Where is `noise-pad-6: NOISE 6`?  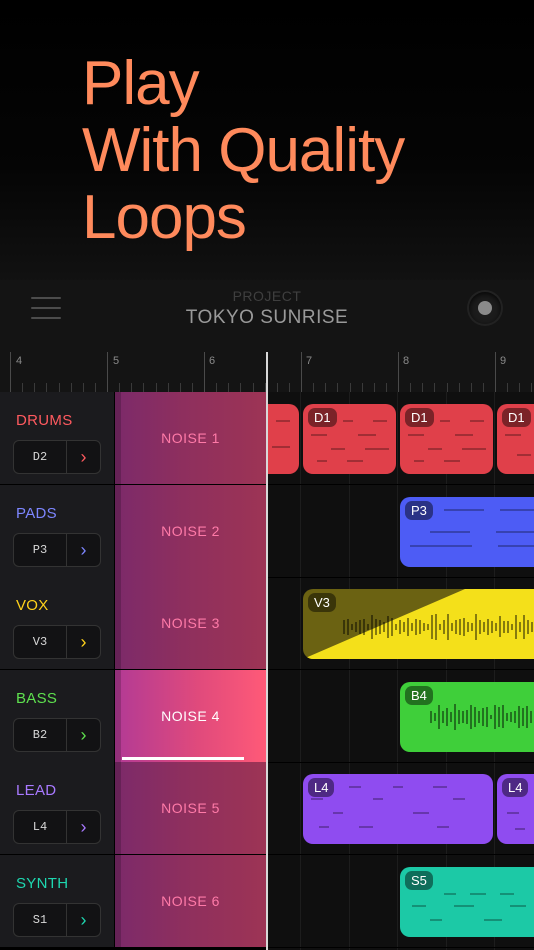
noise-pad-6: NOISE 6 is located at coordinates (190, 901).